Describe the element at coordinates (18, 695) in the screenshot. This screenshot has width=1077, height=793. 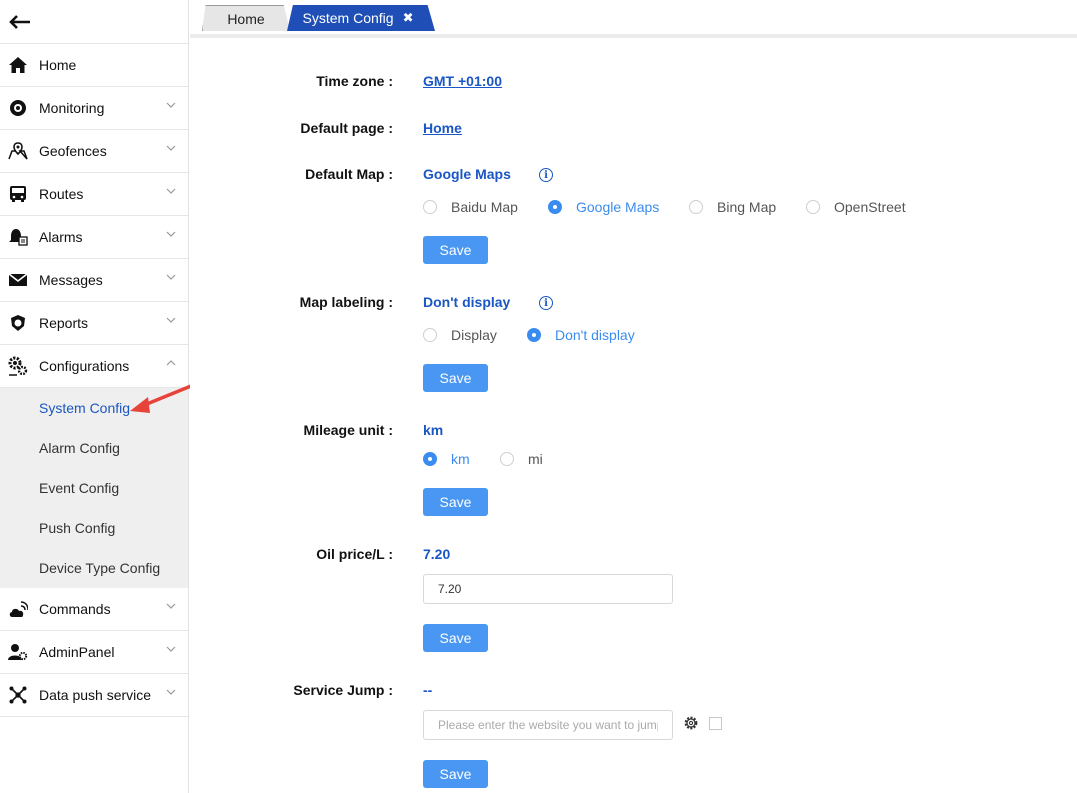
I see `network-icon` at that location.